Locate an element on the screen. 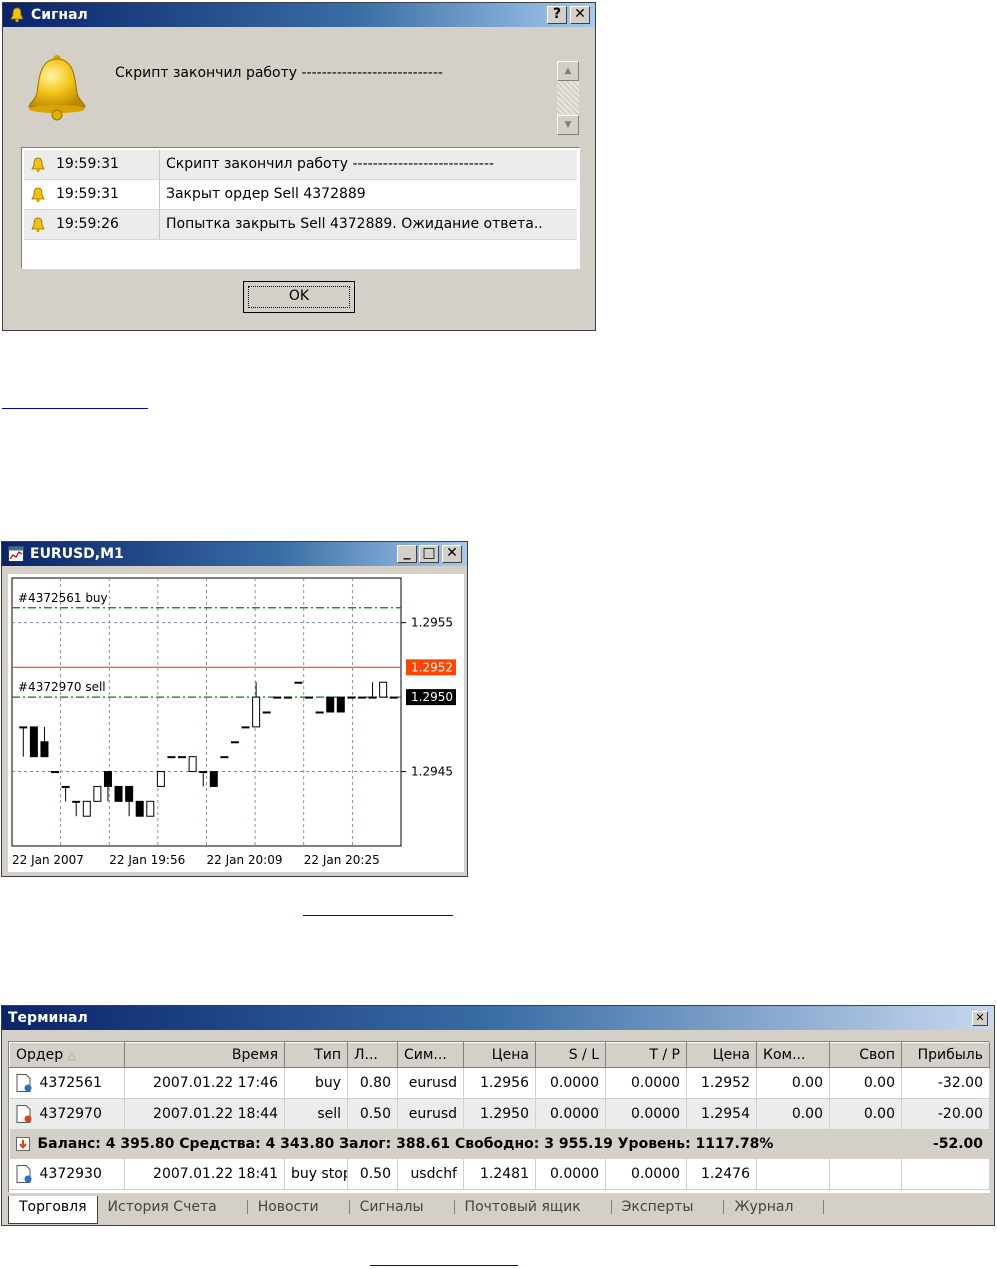 The image size is (997, 1269). alert-titlebar: Сигнал ? ✕ is located at coordinates (299, 15).